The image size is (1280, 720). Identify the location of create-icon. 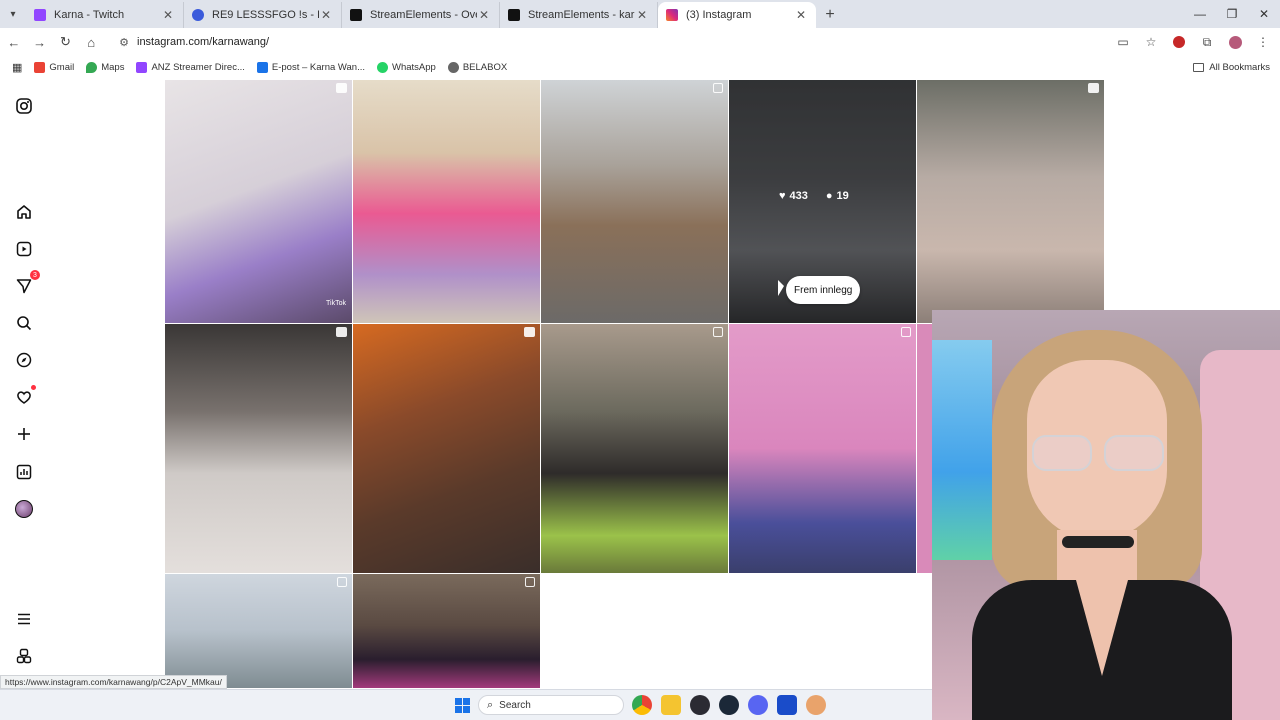
(24, 434).